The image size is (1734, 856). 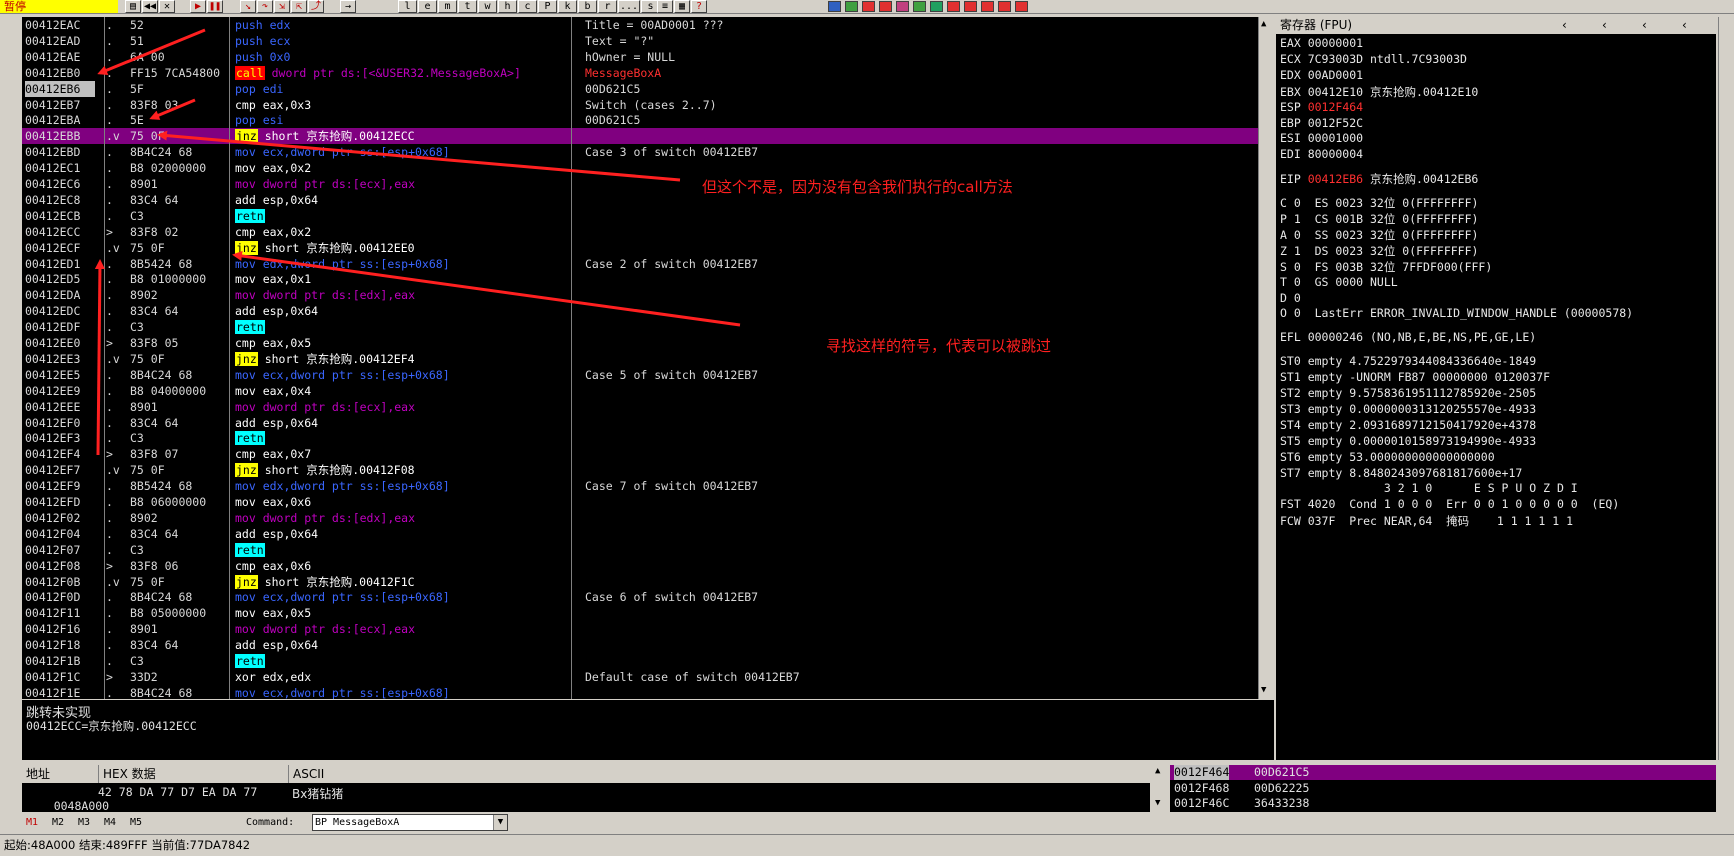 What do you see at coordinates (642, 311) in the screenshot?
I see `disassembly-row: 00412EDC. 83C4 64 add esp,0x64` at bounding box center [642, 311].